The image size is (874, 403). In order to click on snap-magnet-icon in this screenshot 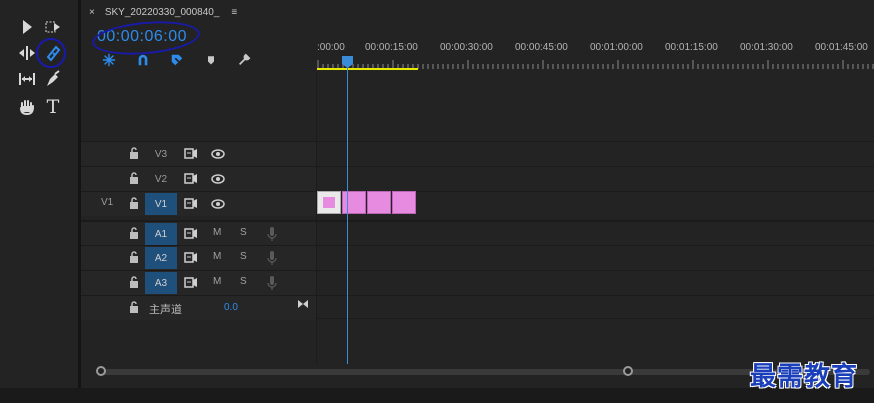, I will do `click(143, 60)`.